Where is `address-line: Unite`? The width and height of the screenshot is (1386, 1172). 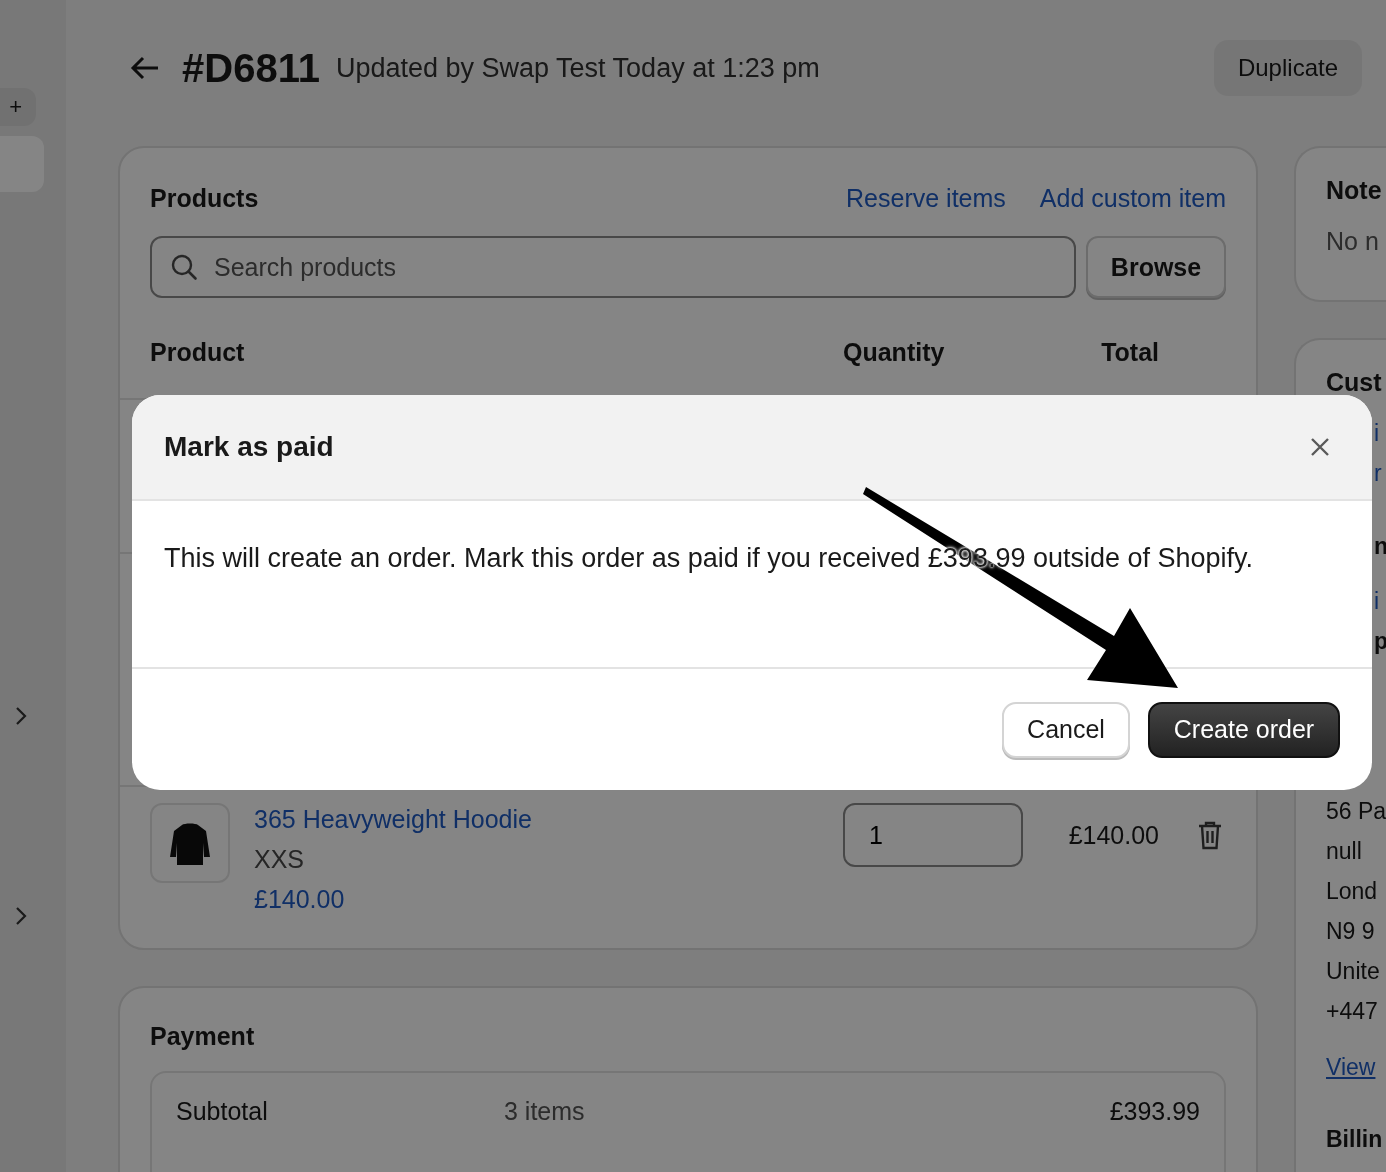 address-line: Unite is located at coordinates (1353, 971).